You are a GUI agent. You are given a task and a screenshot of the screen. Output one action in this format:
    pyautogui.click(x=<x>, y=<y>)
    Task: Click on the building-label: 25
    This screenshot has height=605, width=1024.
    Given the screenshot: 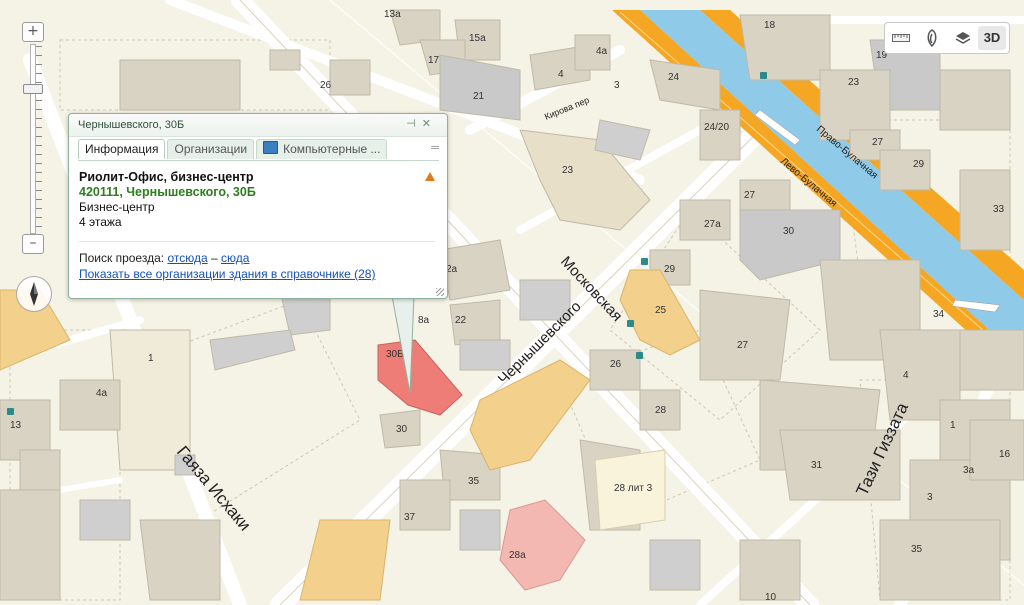 What is the action you would take?
    pyautogui.click(x=661, y=310)
    